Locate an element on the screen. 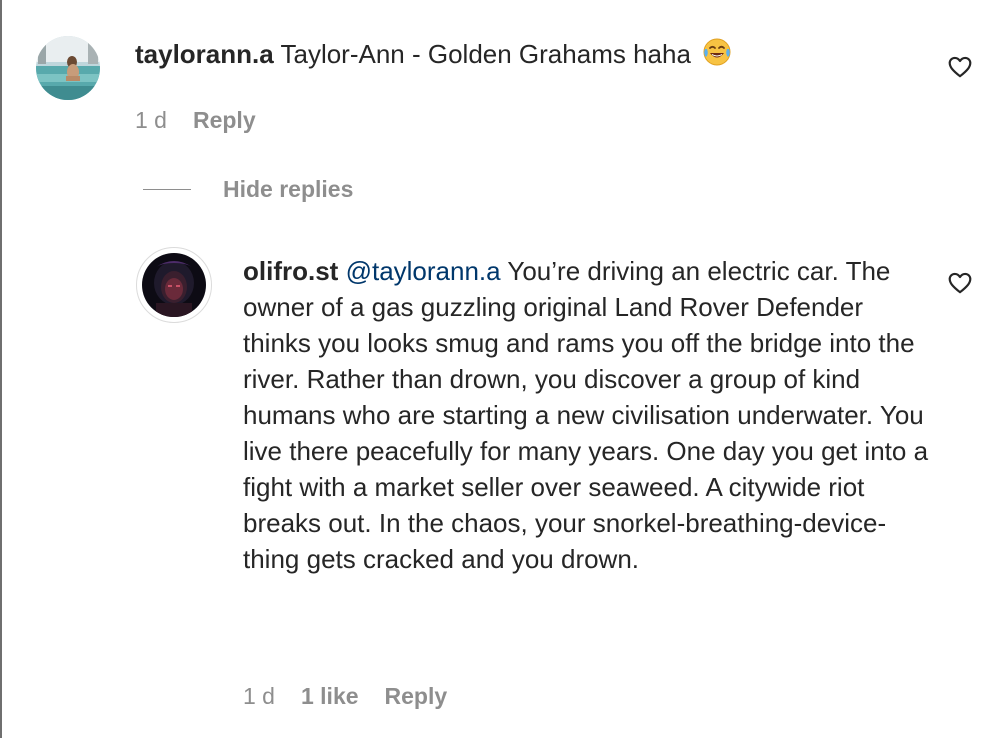 The width and height of the screenshot is (1000, 738). likes-count: 1 like is located at coordinates (330, 696).